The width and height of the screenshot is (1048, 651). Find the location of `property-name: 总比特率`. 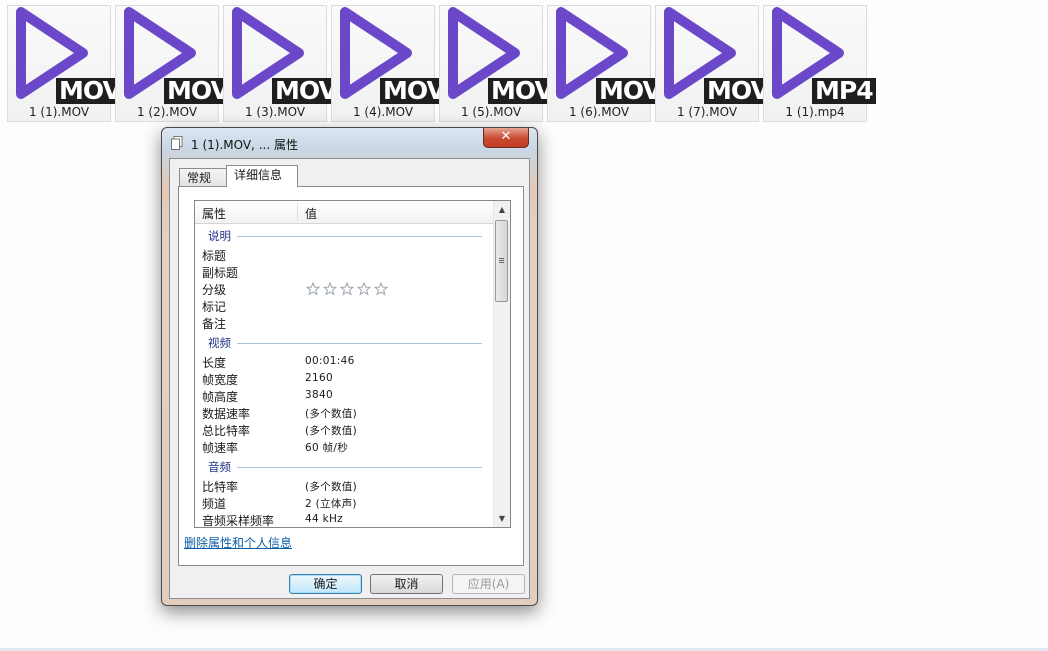

property-name: 总比特率 is located at coordinates (226, 431).